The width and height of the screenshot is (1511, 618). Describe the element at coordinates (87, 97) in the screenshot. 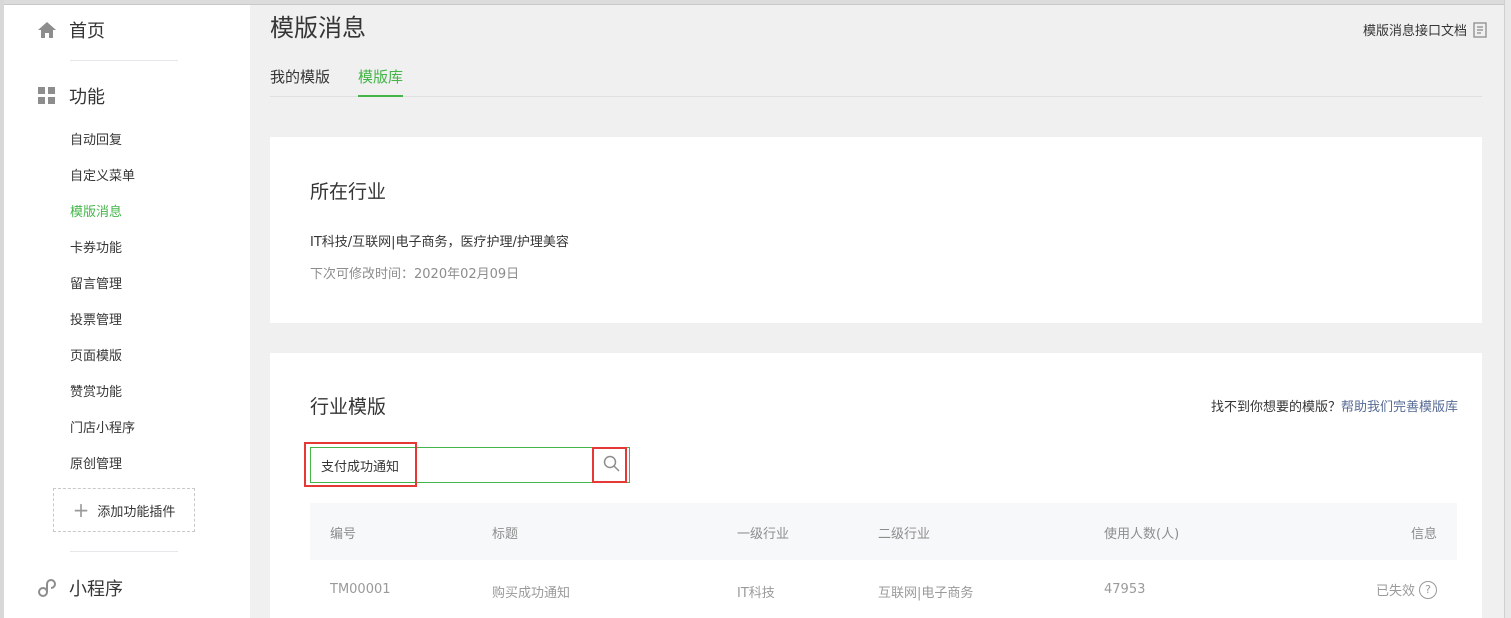

I see `nav-features-label: 功能` at that location.